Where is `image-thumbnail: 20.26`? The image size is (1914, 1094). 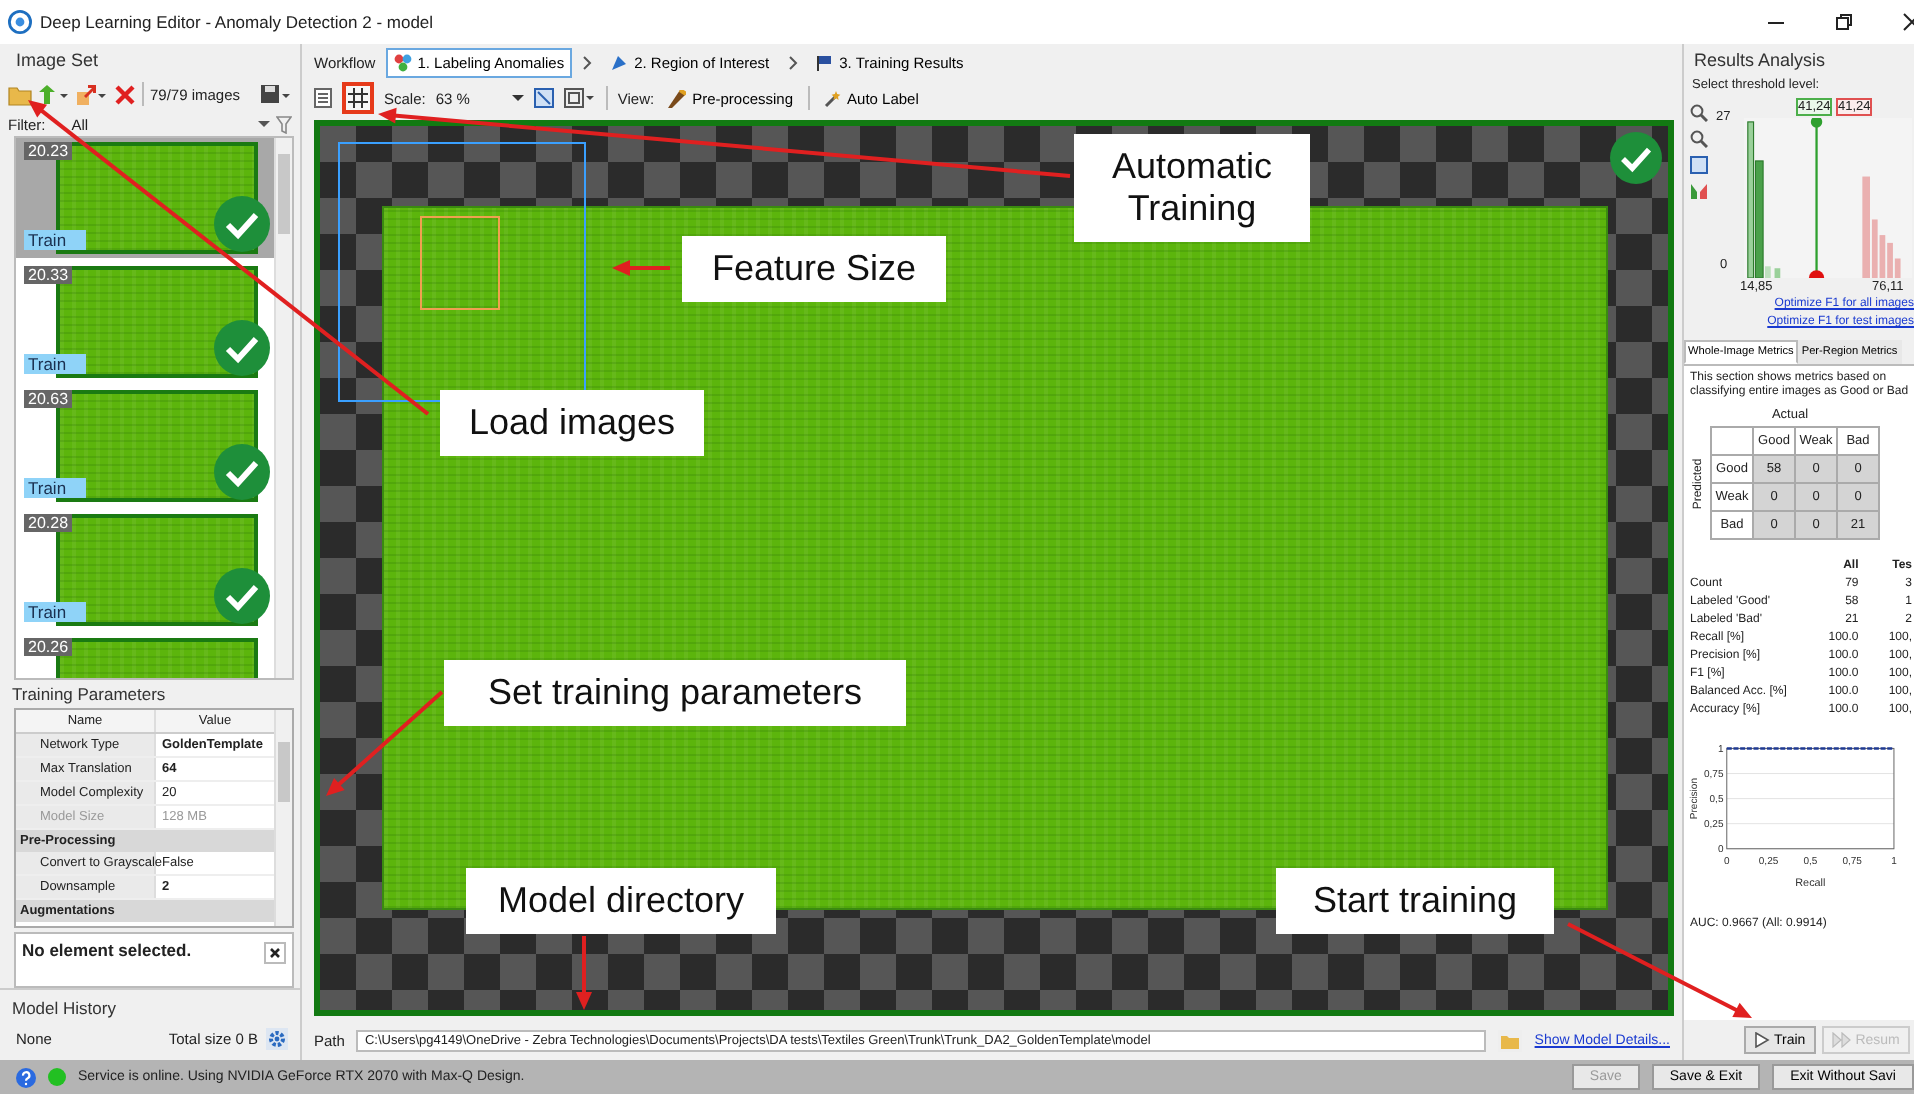 image-thumbnail: 20.26 is located at coordinates (145, 656).